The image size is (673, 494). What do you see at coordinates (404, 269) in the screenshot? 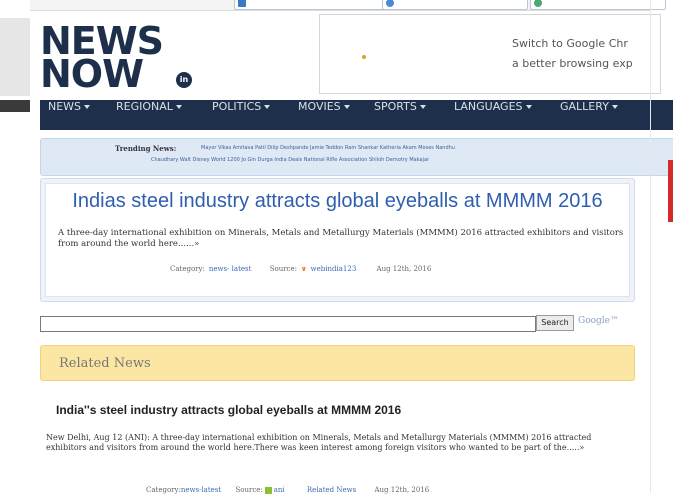
I see `article-date: Aug 12th, 2016` at bounding box center [404, 269].